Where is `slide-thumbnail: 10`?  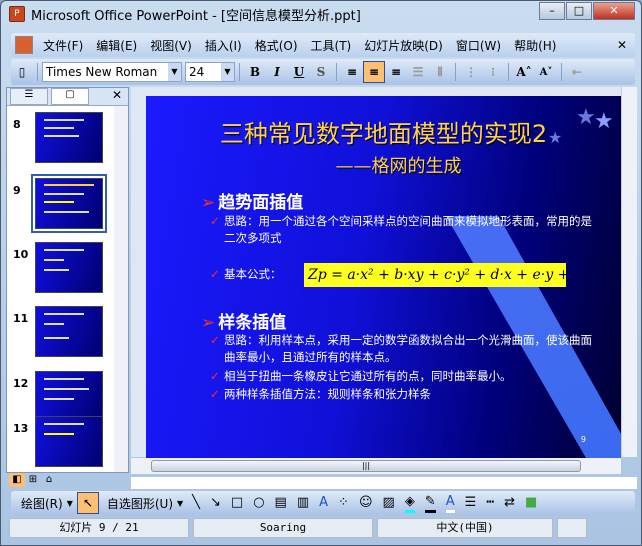
slide-thumbnail: 10 is located at coordinates (61, 269).